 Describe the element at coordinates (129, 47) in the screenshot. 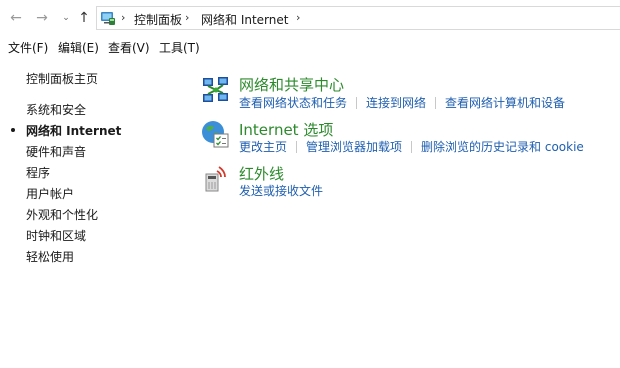

I see `menu-view: 查看(V)` at that location.